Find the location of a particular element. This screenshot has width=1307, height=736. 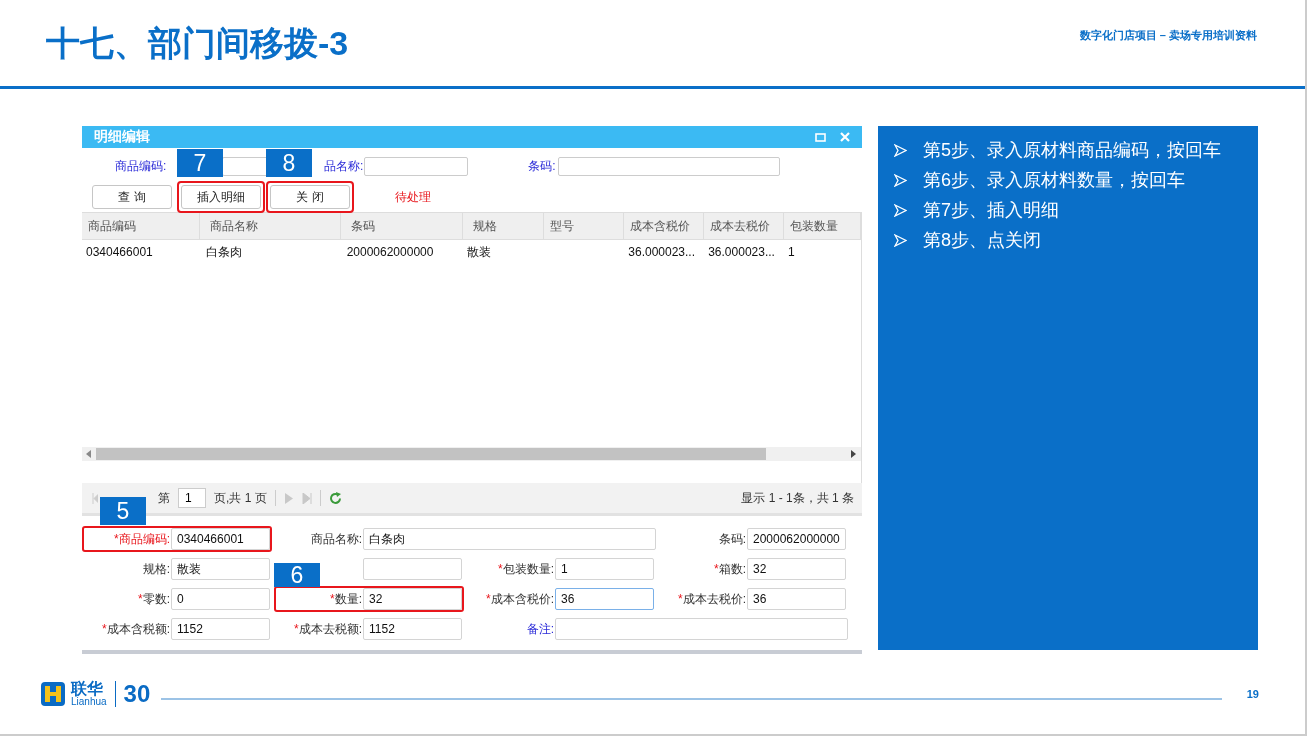

close-icon is located at coordinates (845, 137).